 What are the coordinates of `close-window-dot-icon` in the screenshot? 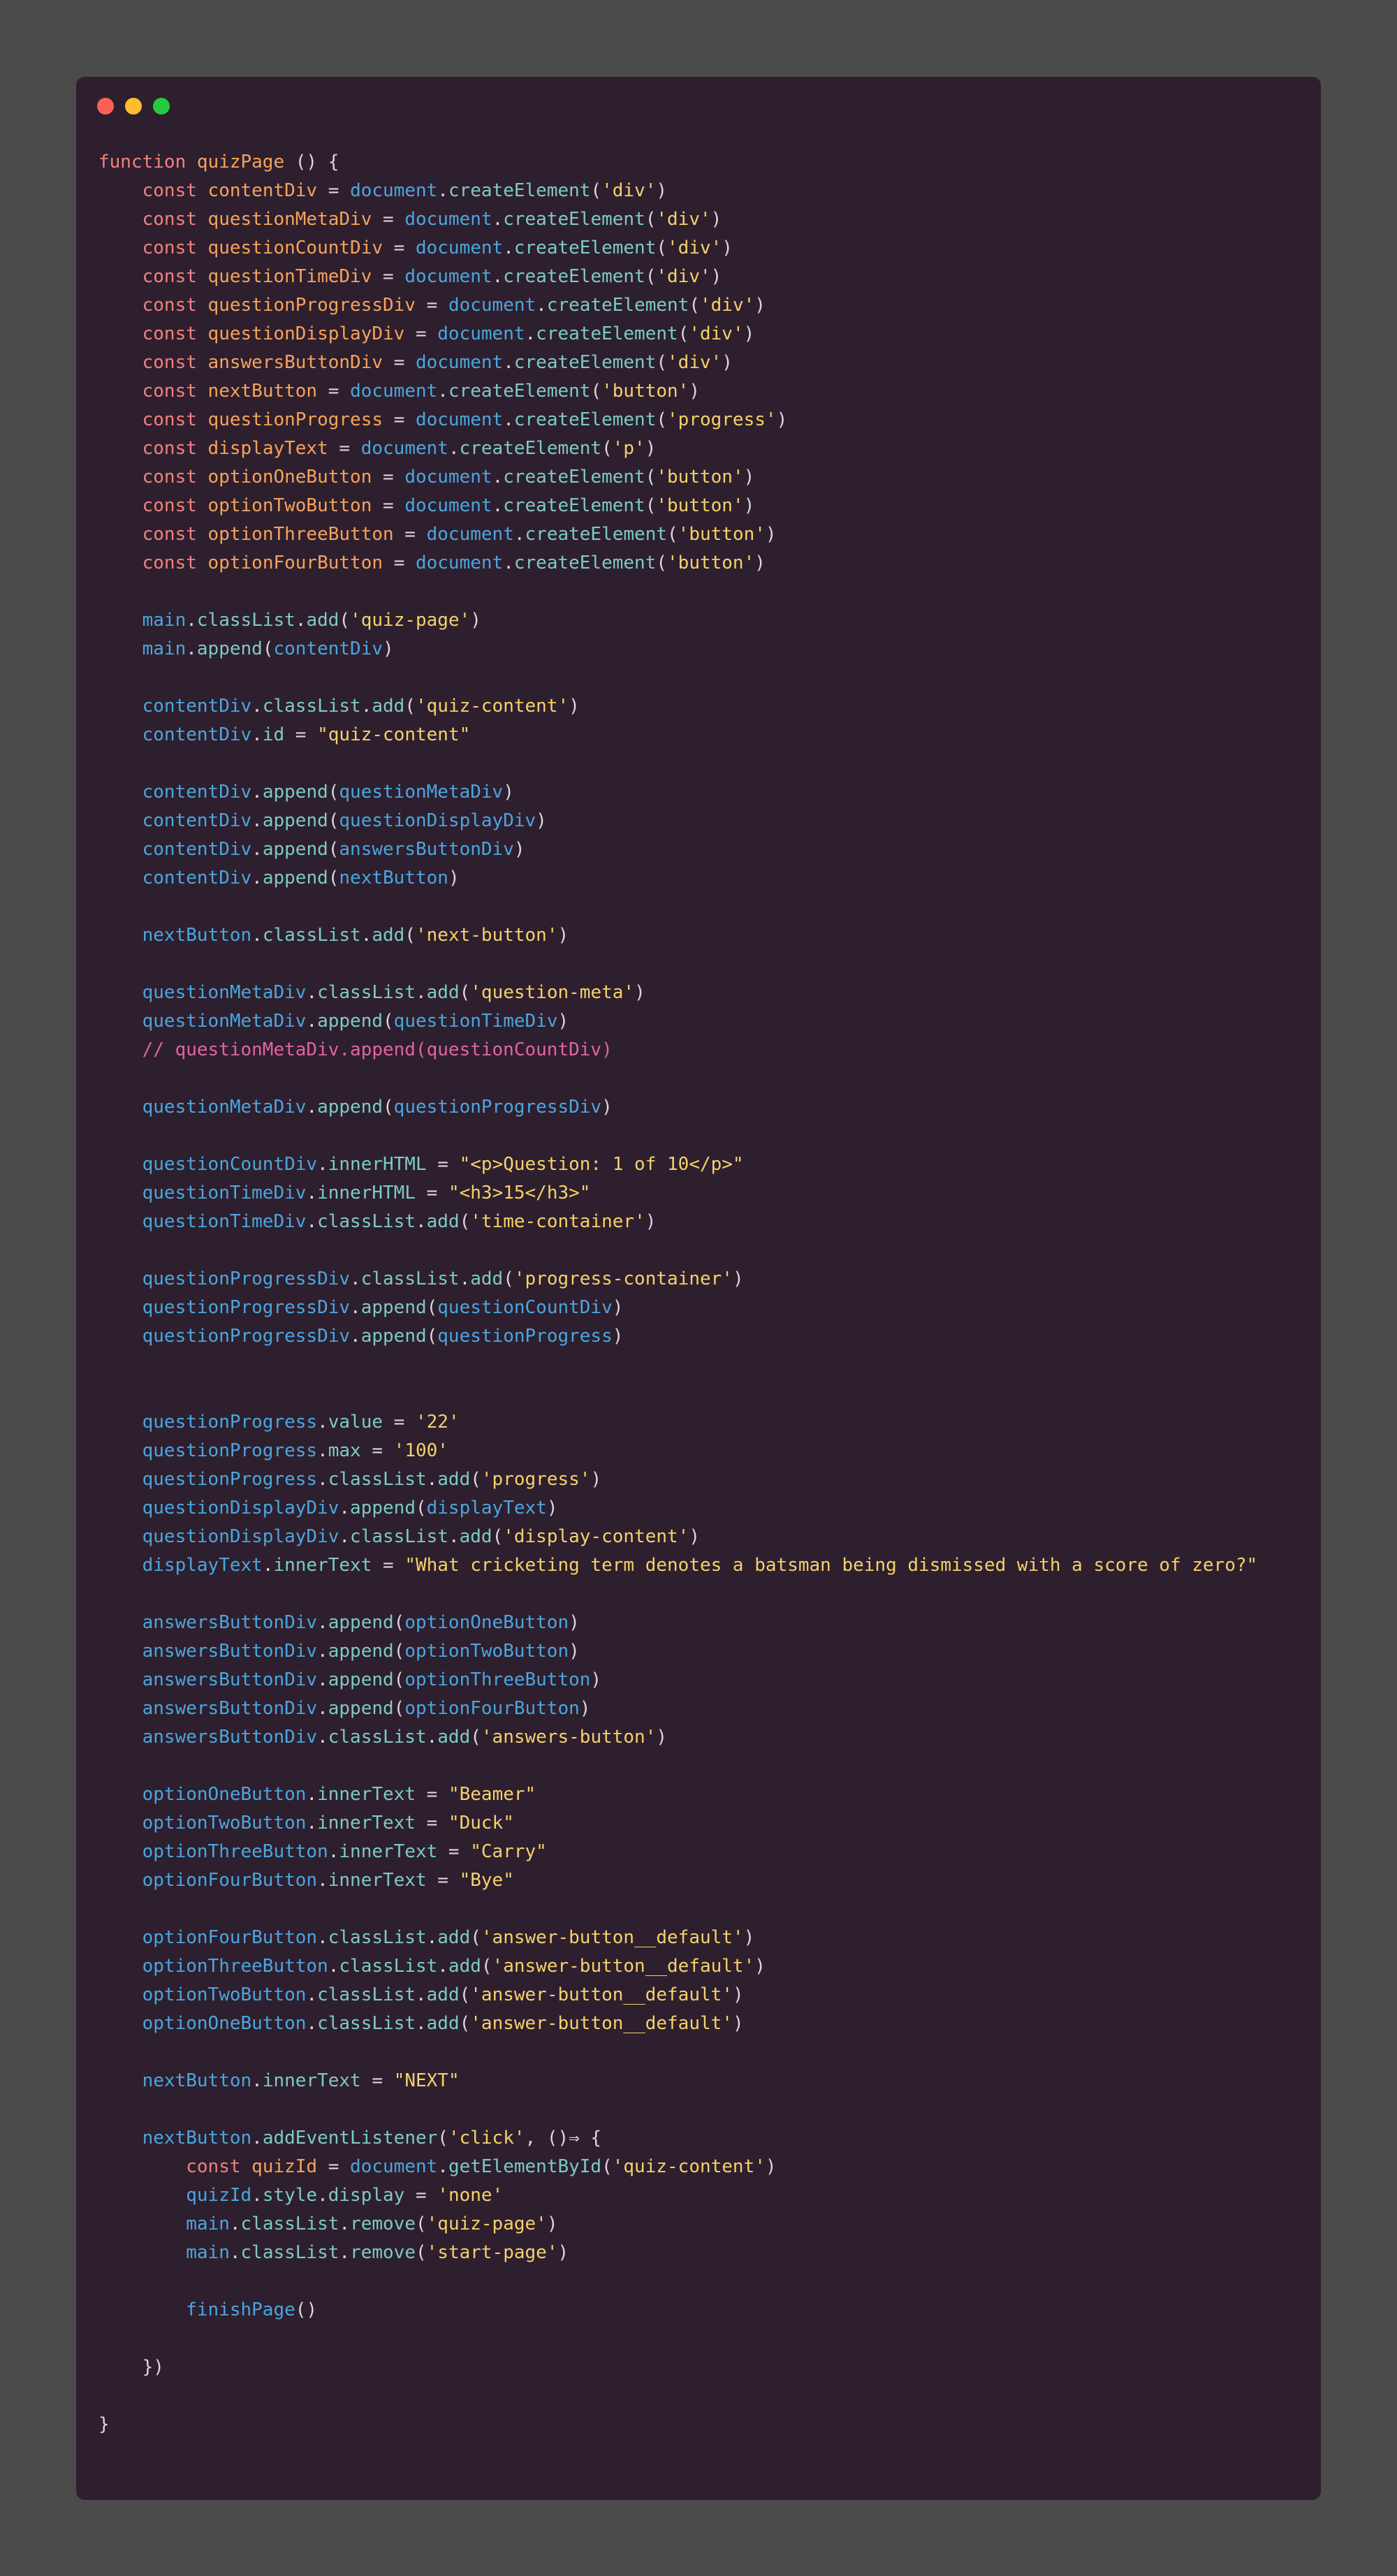 It's located at (106, 106).